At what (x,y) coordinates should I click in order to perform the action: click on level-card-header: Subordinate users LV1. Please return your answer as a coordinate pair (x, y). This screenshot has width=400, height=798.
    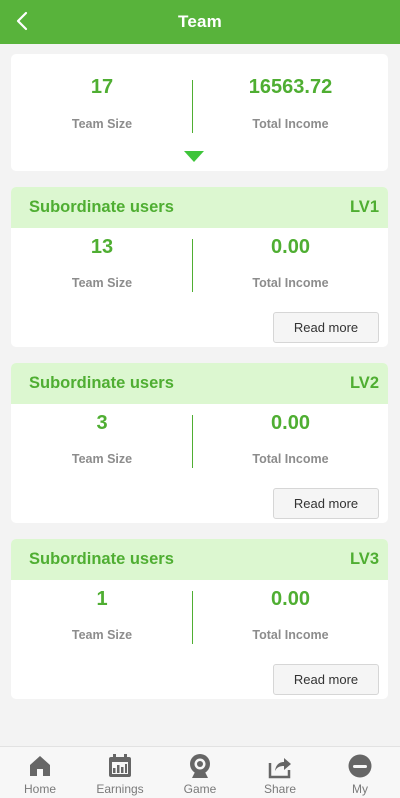
    Looking at the image, I should click on (199, 207).